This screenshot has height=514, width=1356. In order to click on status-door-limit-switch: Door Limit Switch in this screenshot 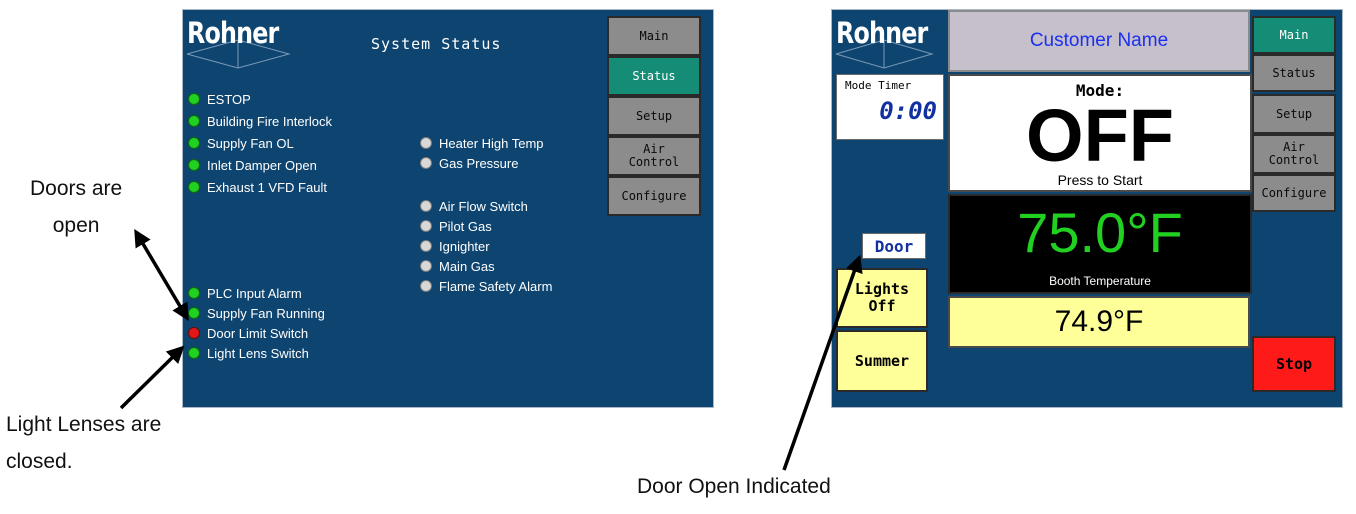, I will do `click(248, 333)`.